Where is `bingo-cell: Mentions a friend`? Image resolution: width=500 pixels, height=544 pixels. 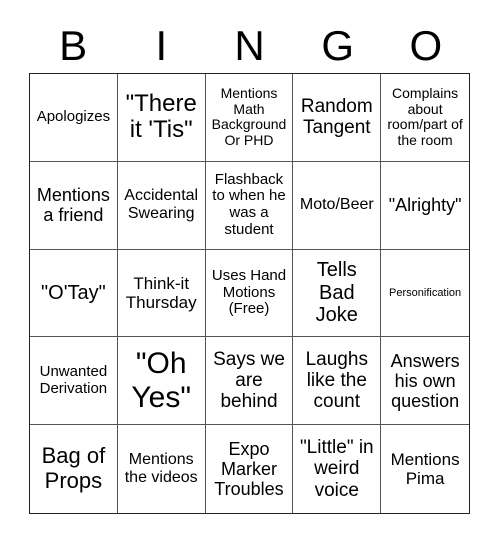 bingo-cell: Mentions a friend is located at coordinates (74, 205).